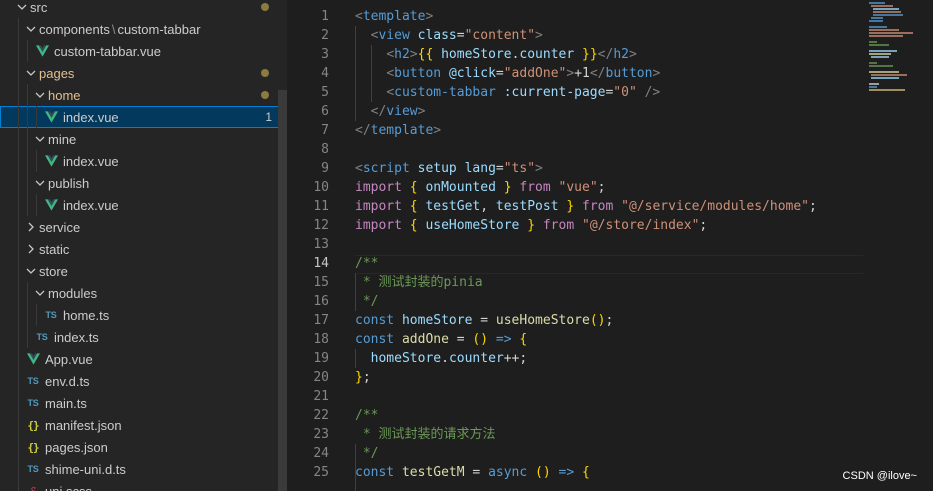  Describe the element at coordinates (143, 9) in the screenshot. I see `tree-folder: src` at that location.